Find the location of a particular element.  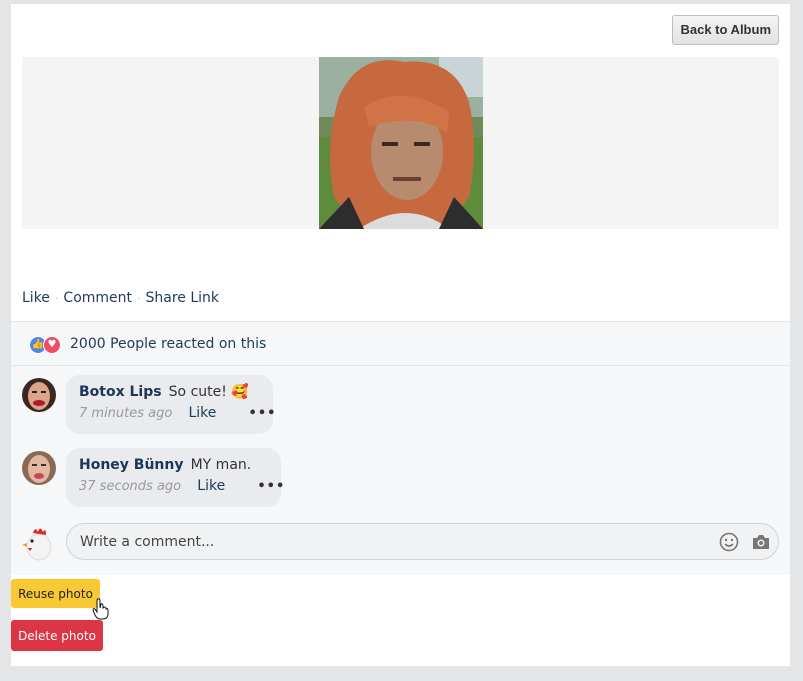

comment-author: Honey Bünny is located at coordinates (131, 465).